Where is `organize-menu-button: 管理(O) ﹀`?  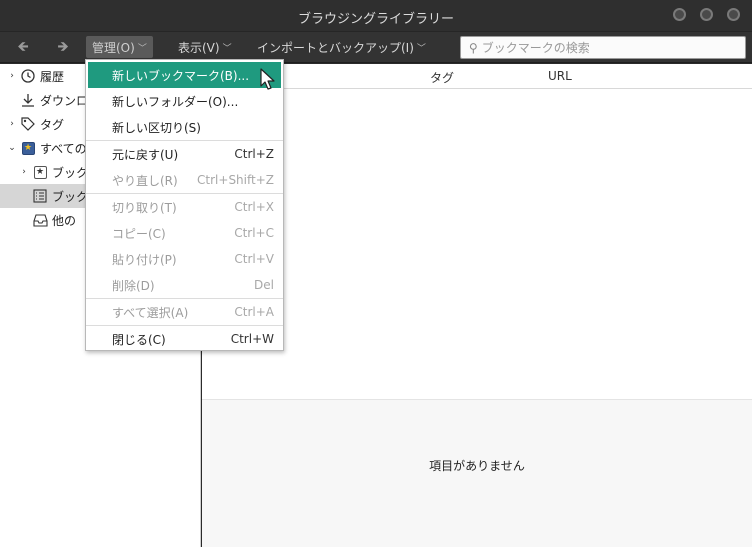 organize-menu-button: 管理(O) ﹀ is located at coordinates (119, 47).